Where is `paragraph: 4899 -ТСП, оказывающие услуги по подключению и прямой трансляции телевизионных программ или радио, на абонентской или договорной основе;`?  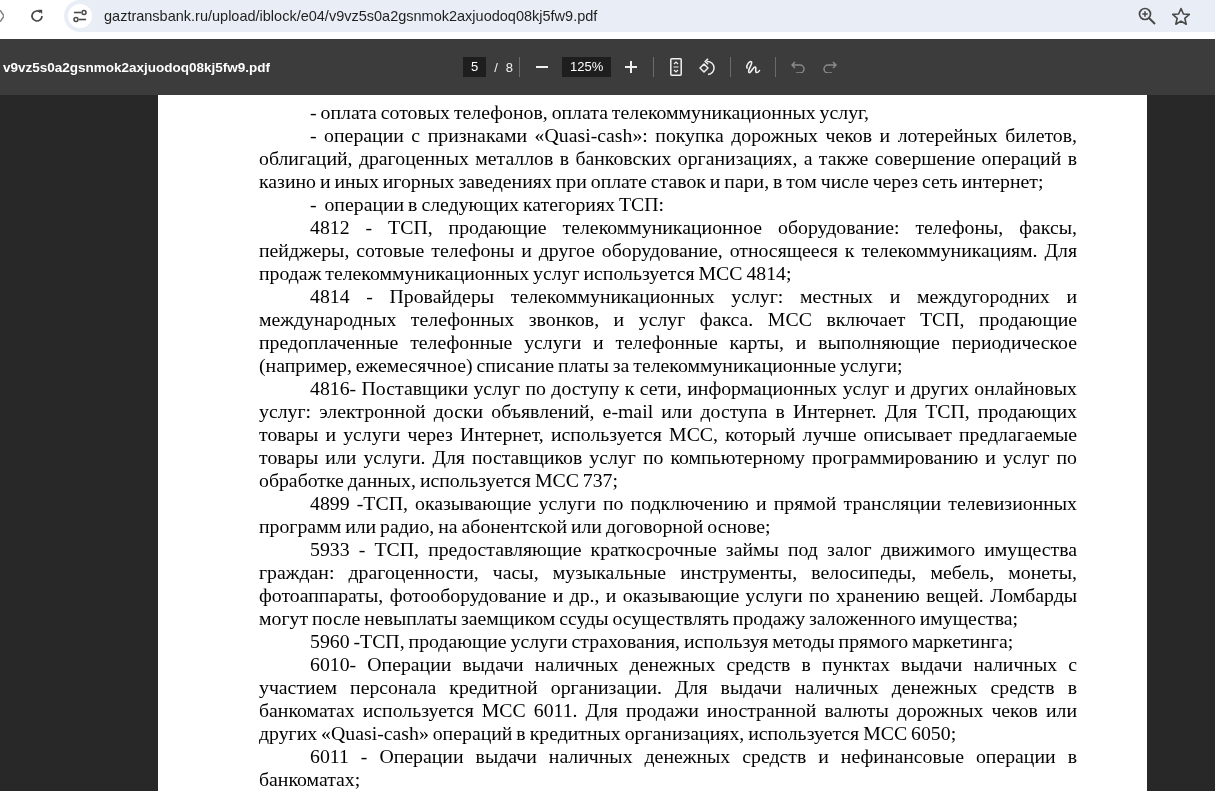
paragraph: 4899 -ТСП, оказывающие услуги по подключению и прямой трансляции телевизионных программ или радио, на абонентской или договорной основе; is located at coordinates (668, 515).